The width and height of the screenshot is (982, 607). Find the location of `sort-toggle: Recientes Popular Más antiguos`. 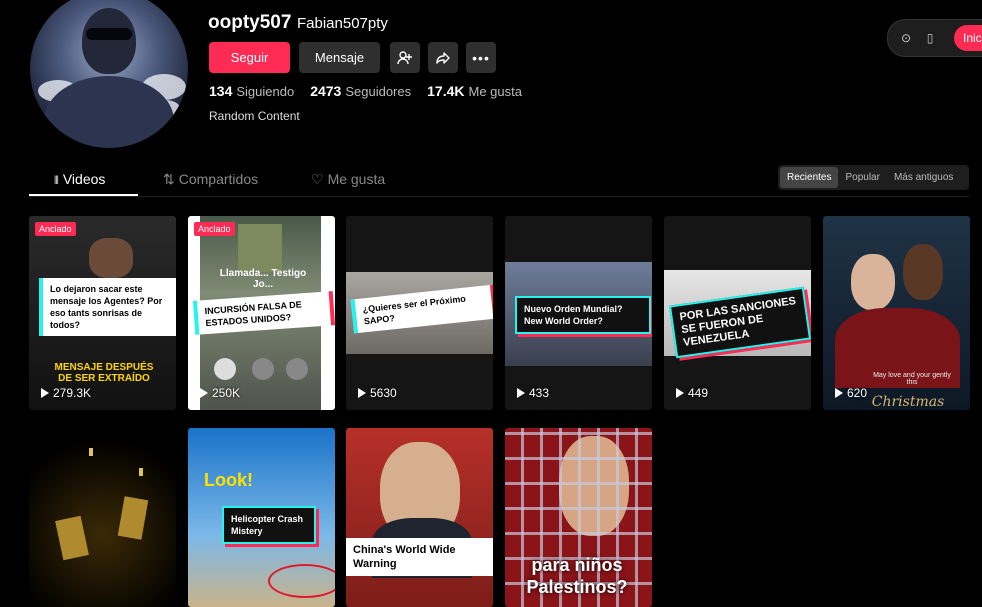

sort-toggle: Recientes Popular Más antiguos is located at coordinates (873, 177).